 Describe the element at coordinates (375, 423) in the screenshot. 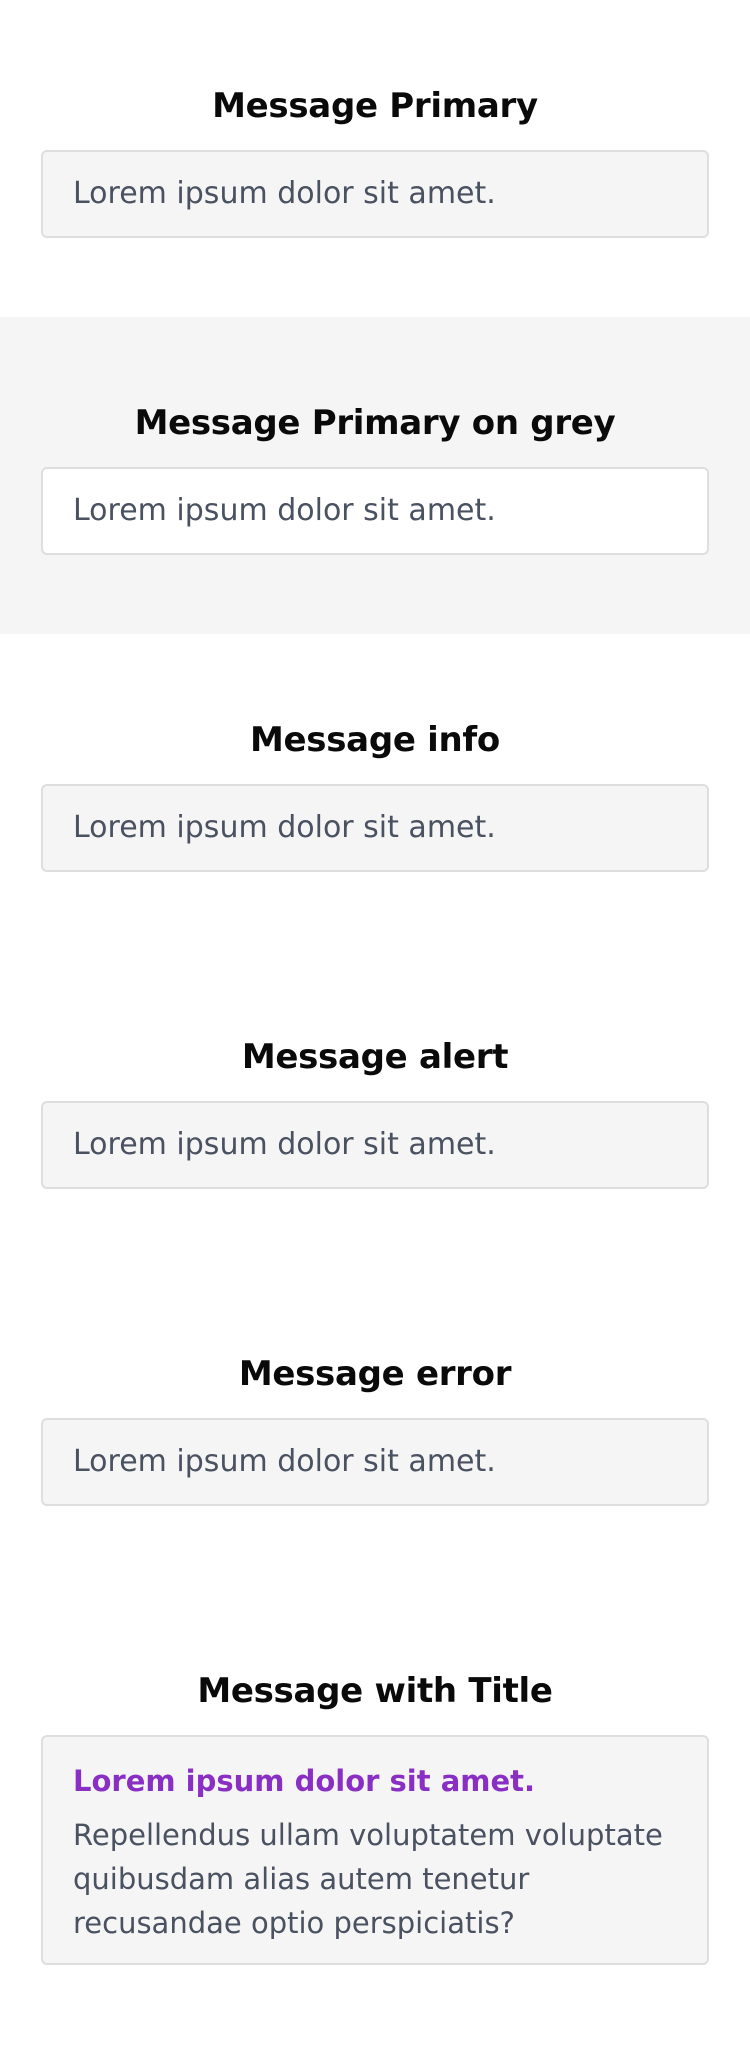

I see `section-title: Message Primary on grey` at that location.